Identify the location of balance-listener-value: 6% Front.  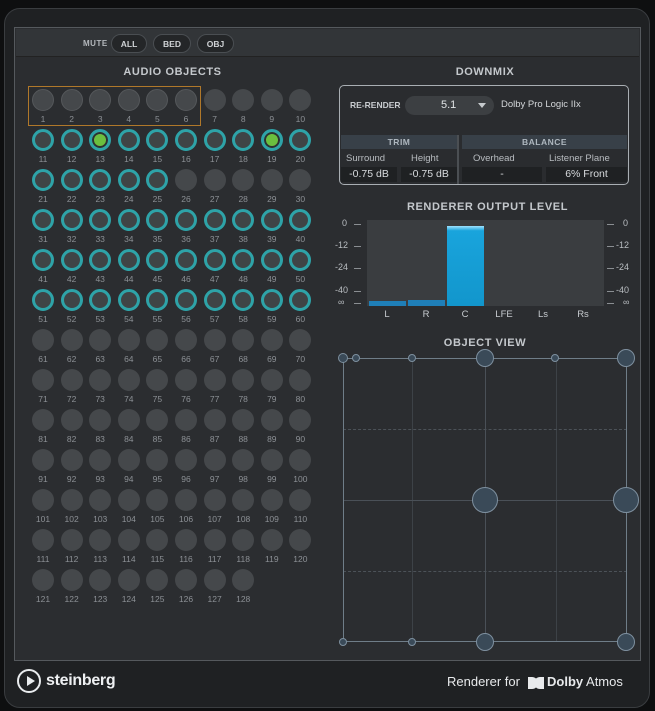
(586, 174).